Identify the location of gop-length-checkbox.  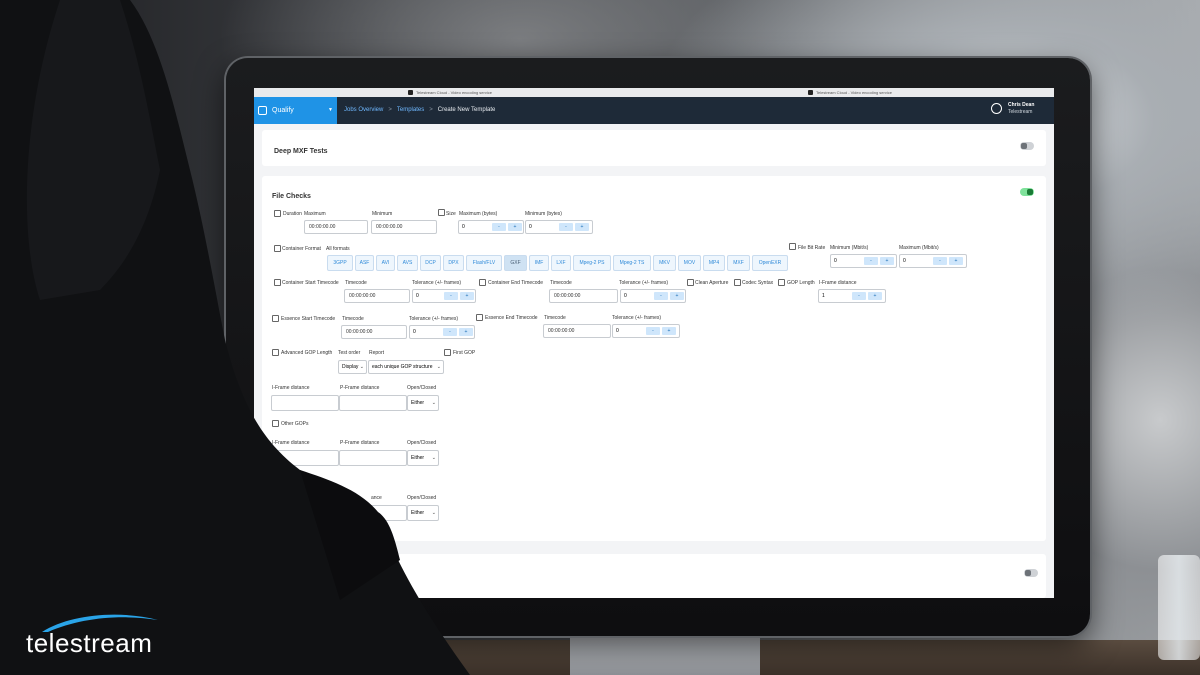
(781, 282).